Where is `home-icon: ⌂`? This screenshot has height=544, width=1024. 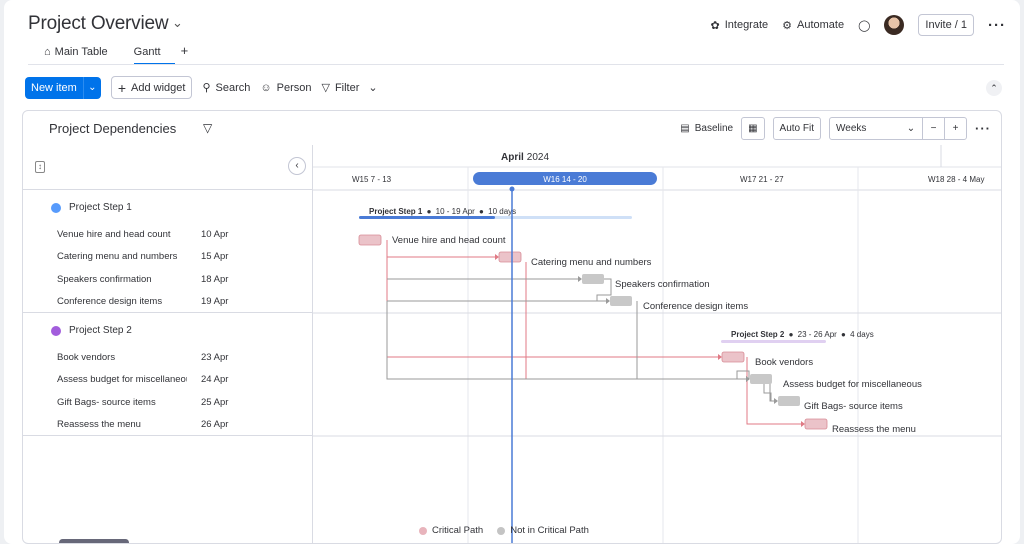 home-icon: ⌂ is located at coordinates (47, 52).